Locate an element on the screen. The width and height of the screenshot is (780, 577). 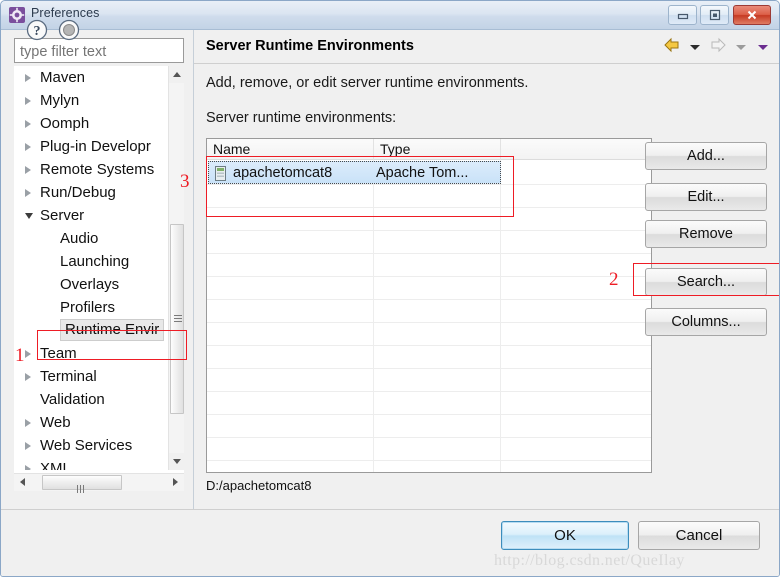
sidebar-item-profilers: Profilers is located at coordinates (91, 307).